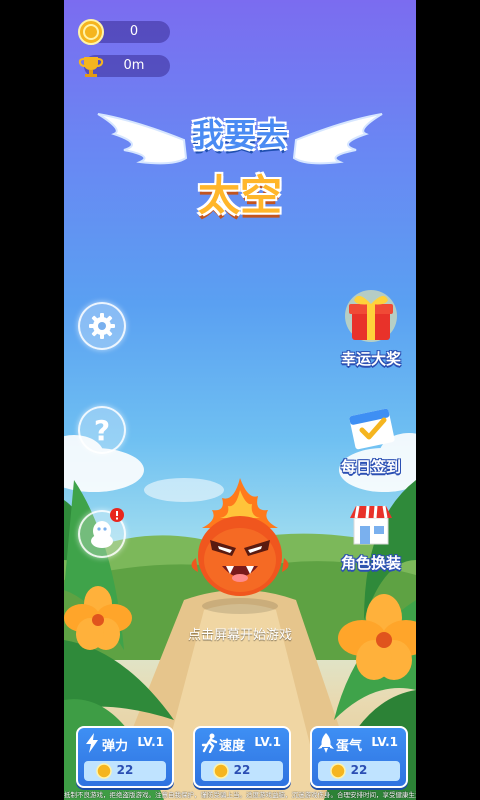 This screenshot has width=480, height=800. I want to click on skin-change-label: 角色换装, so click(370, 563).